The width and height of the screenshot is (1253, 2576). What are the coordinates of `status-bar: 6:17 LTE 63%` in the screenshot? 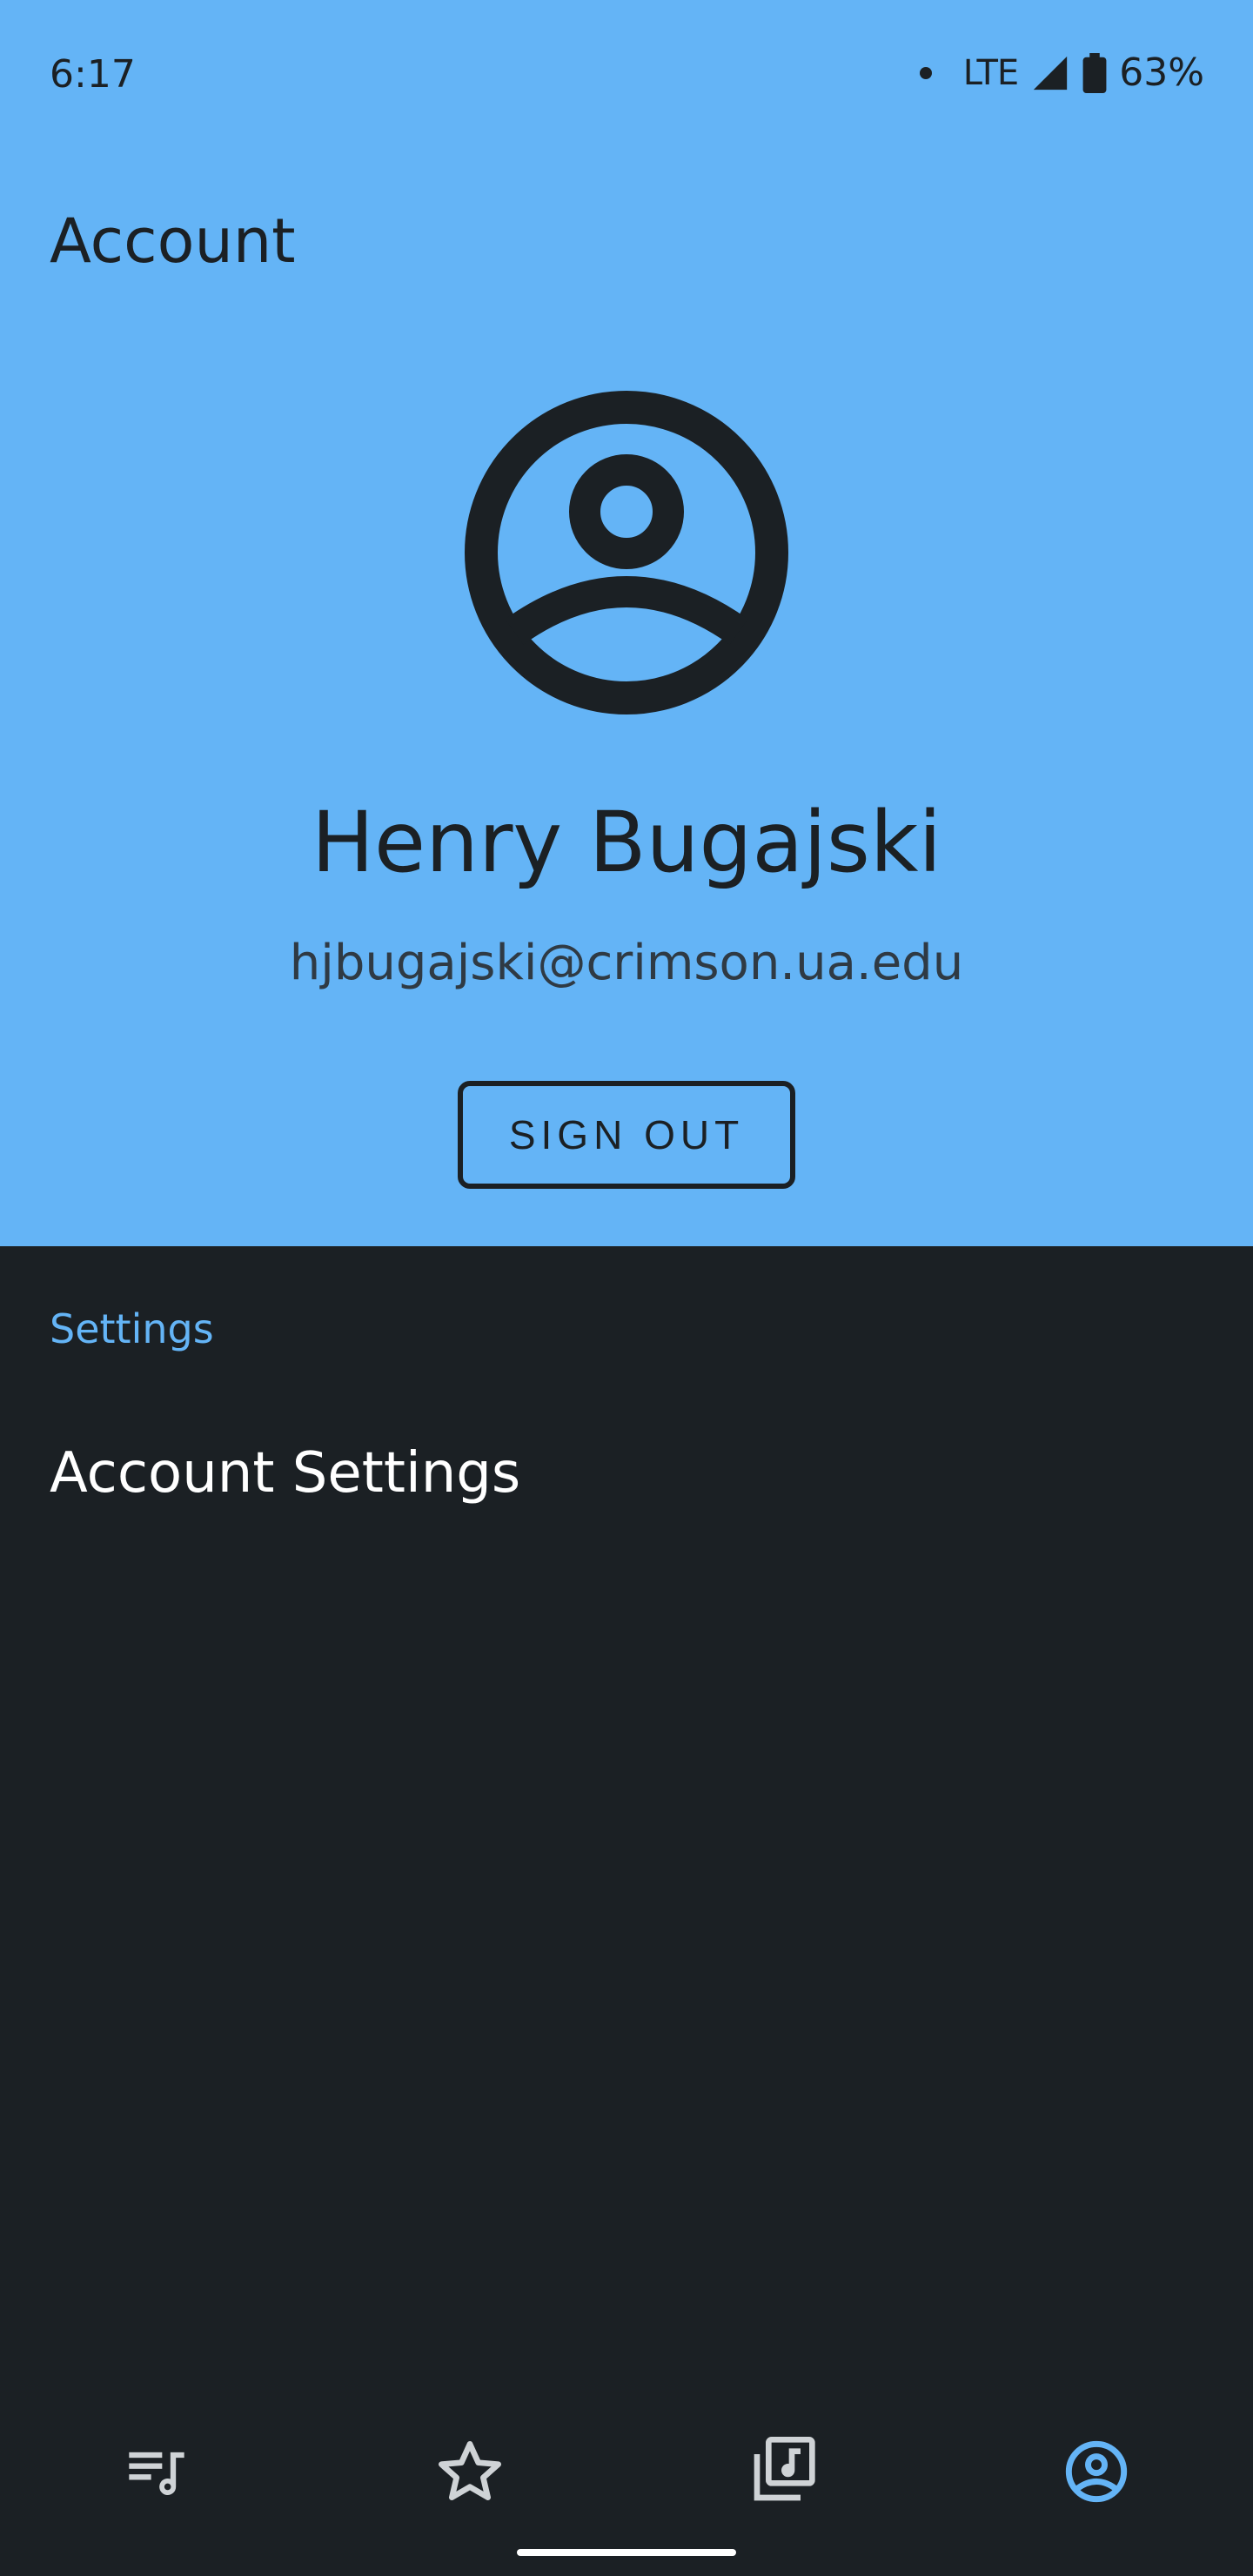 It's located at (626, 74).